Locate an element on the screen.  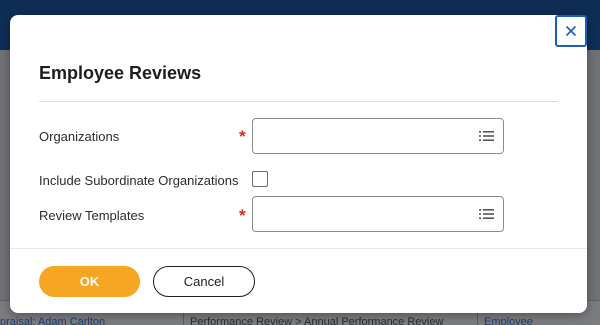
organizations-field is located at coordinates (378, 136).